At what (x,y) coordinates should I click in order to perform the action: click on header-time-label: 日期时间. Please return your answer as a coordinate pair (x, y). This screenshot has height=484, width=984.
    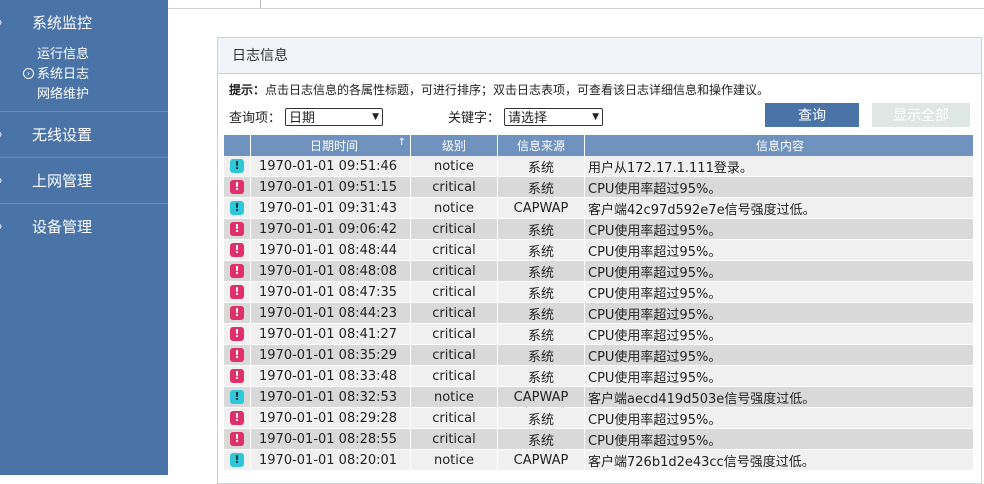
    Looking at the image, I should click on (333, 146).